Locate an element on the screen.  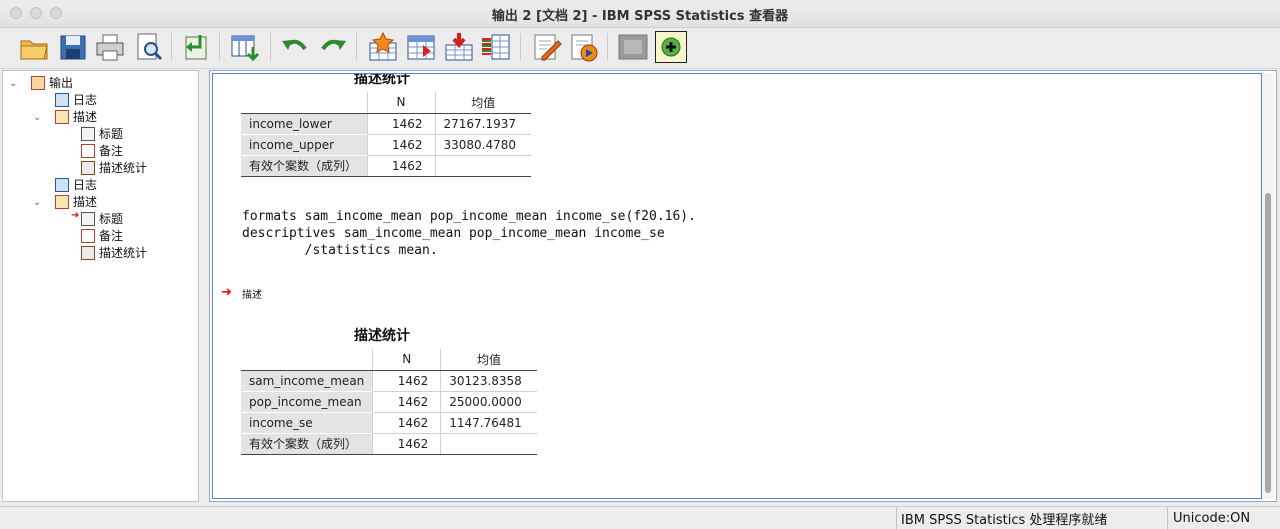
undo-icon is located at coordinates (295, 47).